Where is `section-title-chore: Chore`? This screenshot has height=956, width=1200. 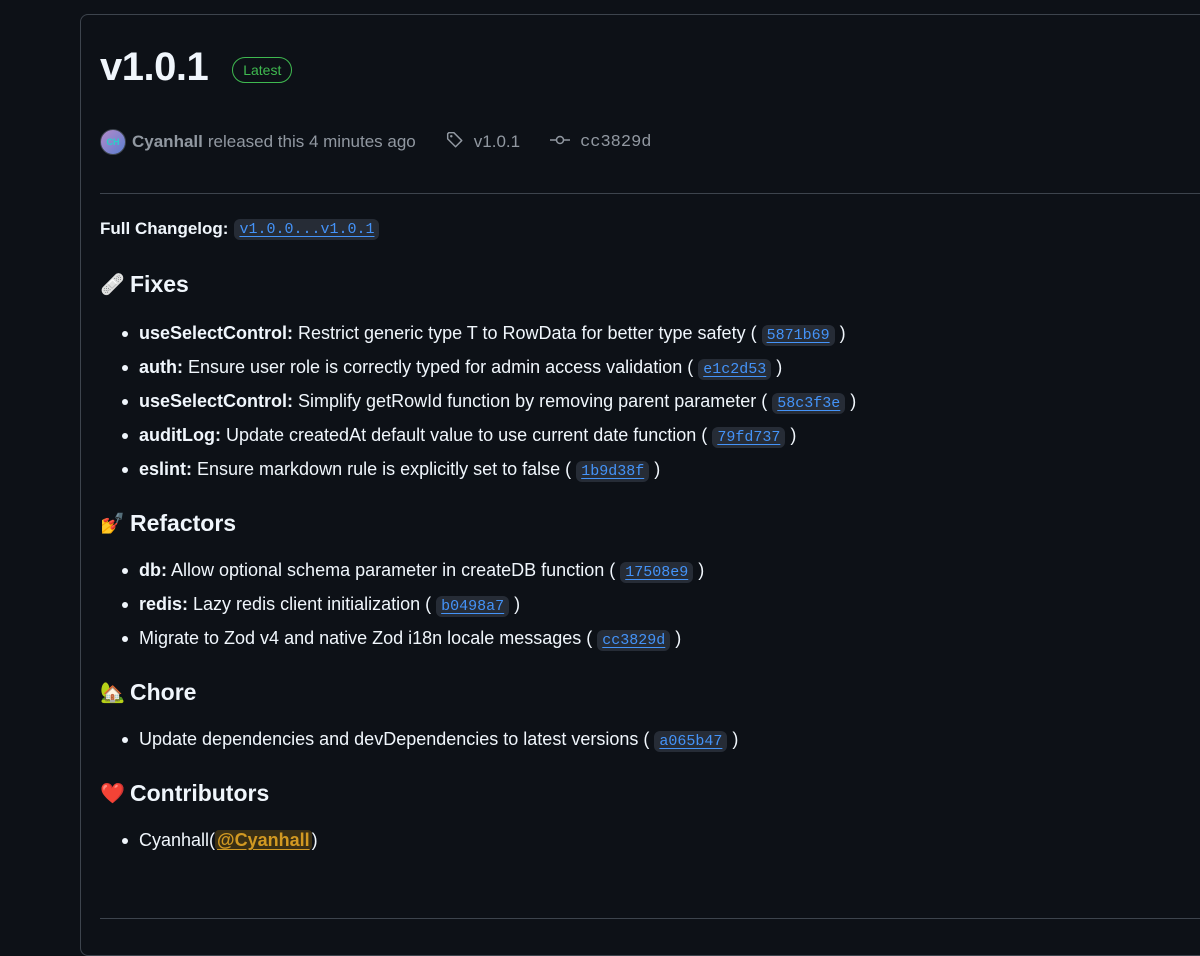
section-title-chore: Chore is located at coordinates (163, 692).